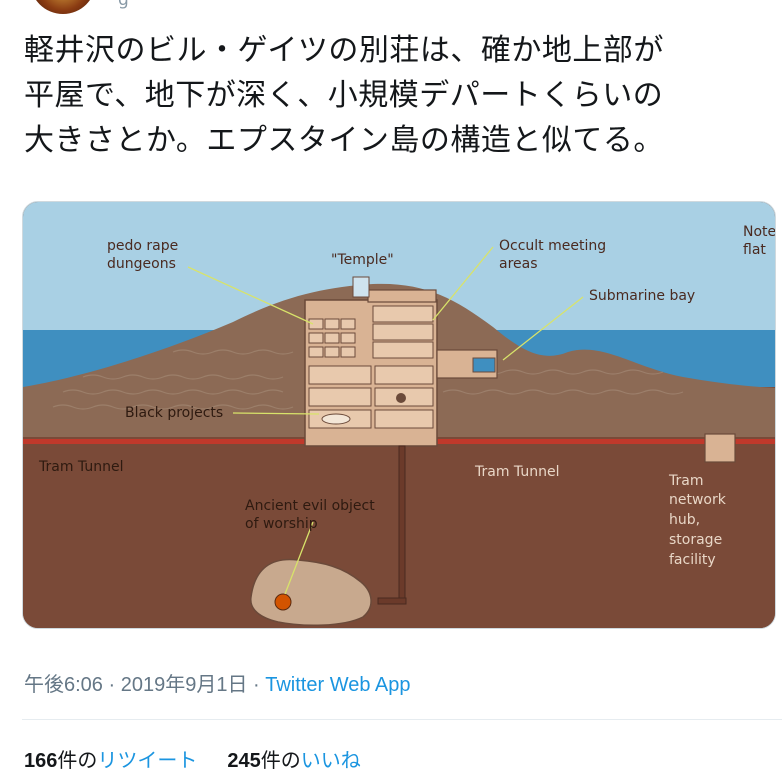 This screenshot has width=782, height=783. What do you see at coordinates (337, 685) in the screenshot?
I see `source-app-link: Twitter Web App` at bounding box center [337, 685].